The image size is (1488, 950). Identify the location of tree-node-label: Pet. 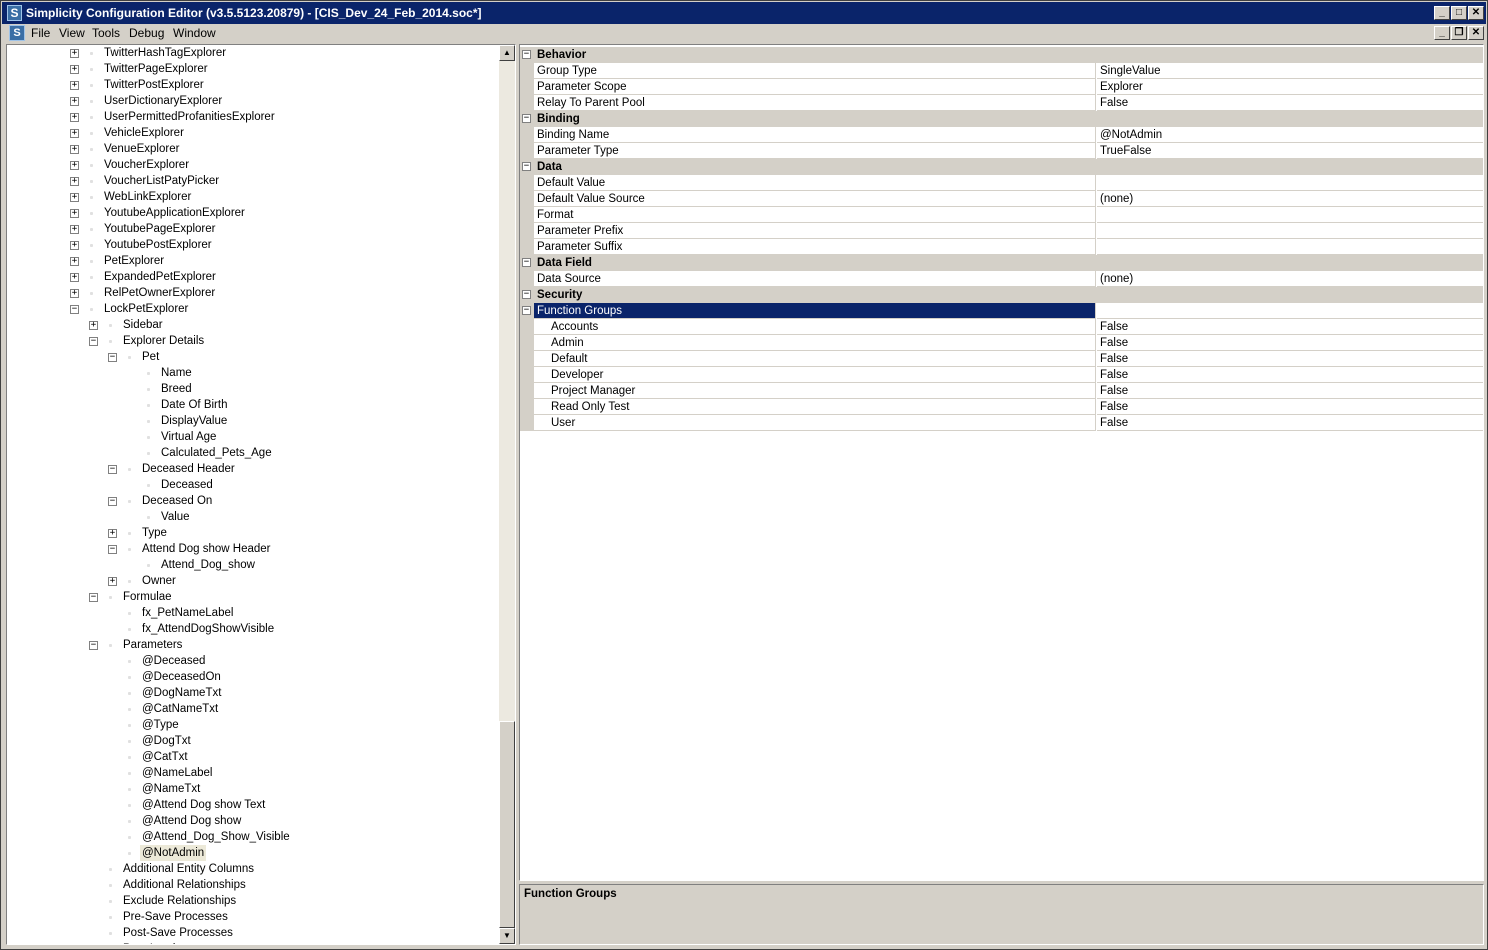
(150, 357).